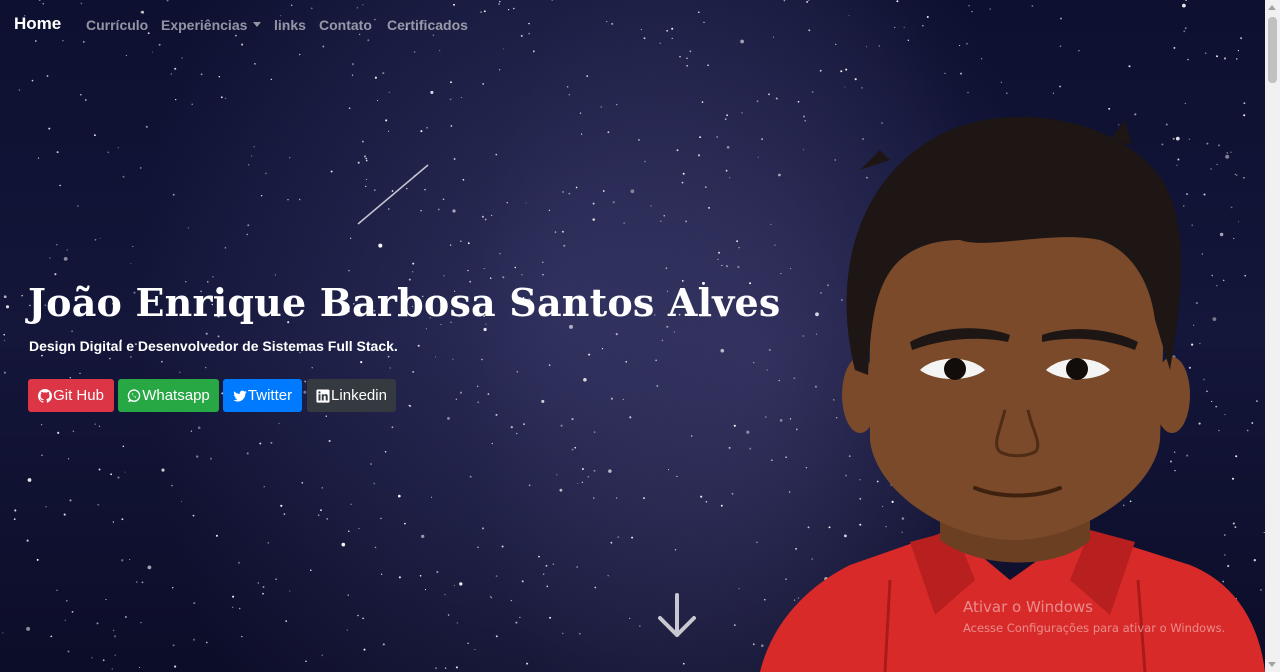  Describe the element at coordinates (359, 395) in the screenshot. I see `linkedin-button-label: Linkedin` at that location.